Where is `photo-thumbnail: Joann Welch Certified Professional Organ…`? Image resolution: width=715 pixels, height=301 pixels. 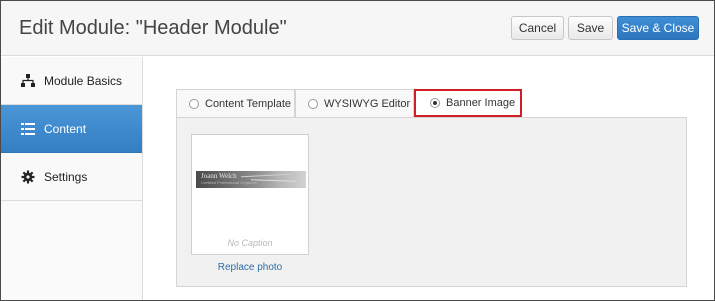 photo-thumbnail: Joann Welch Certified Professional Organ… is located at coordinates (250, 194).